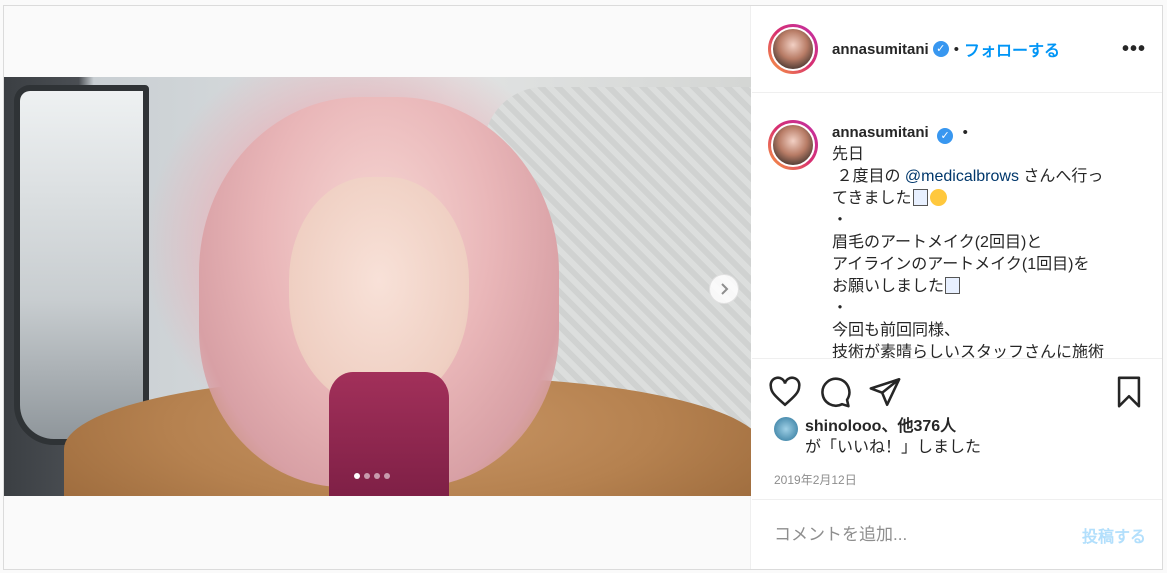  I want to click on likes-summary: shinolooo、他376人 が「いいね！」しました, so click(877, 437).